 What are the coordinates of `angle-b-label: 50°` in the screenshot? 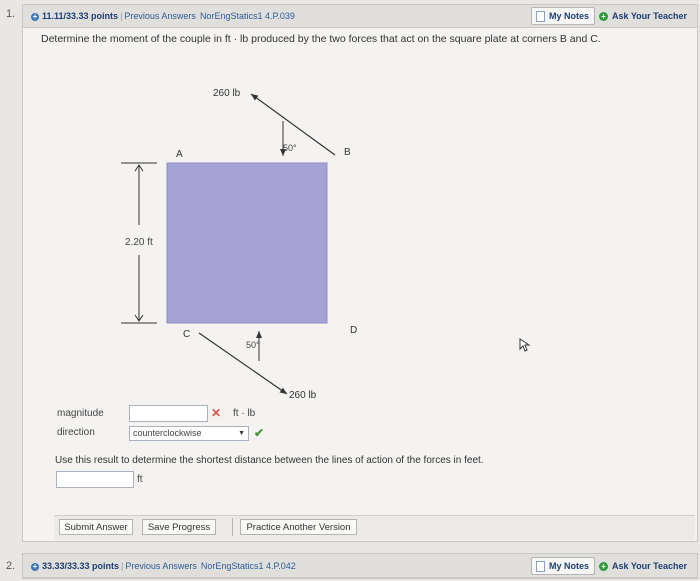 It's located at (290, 148).